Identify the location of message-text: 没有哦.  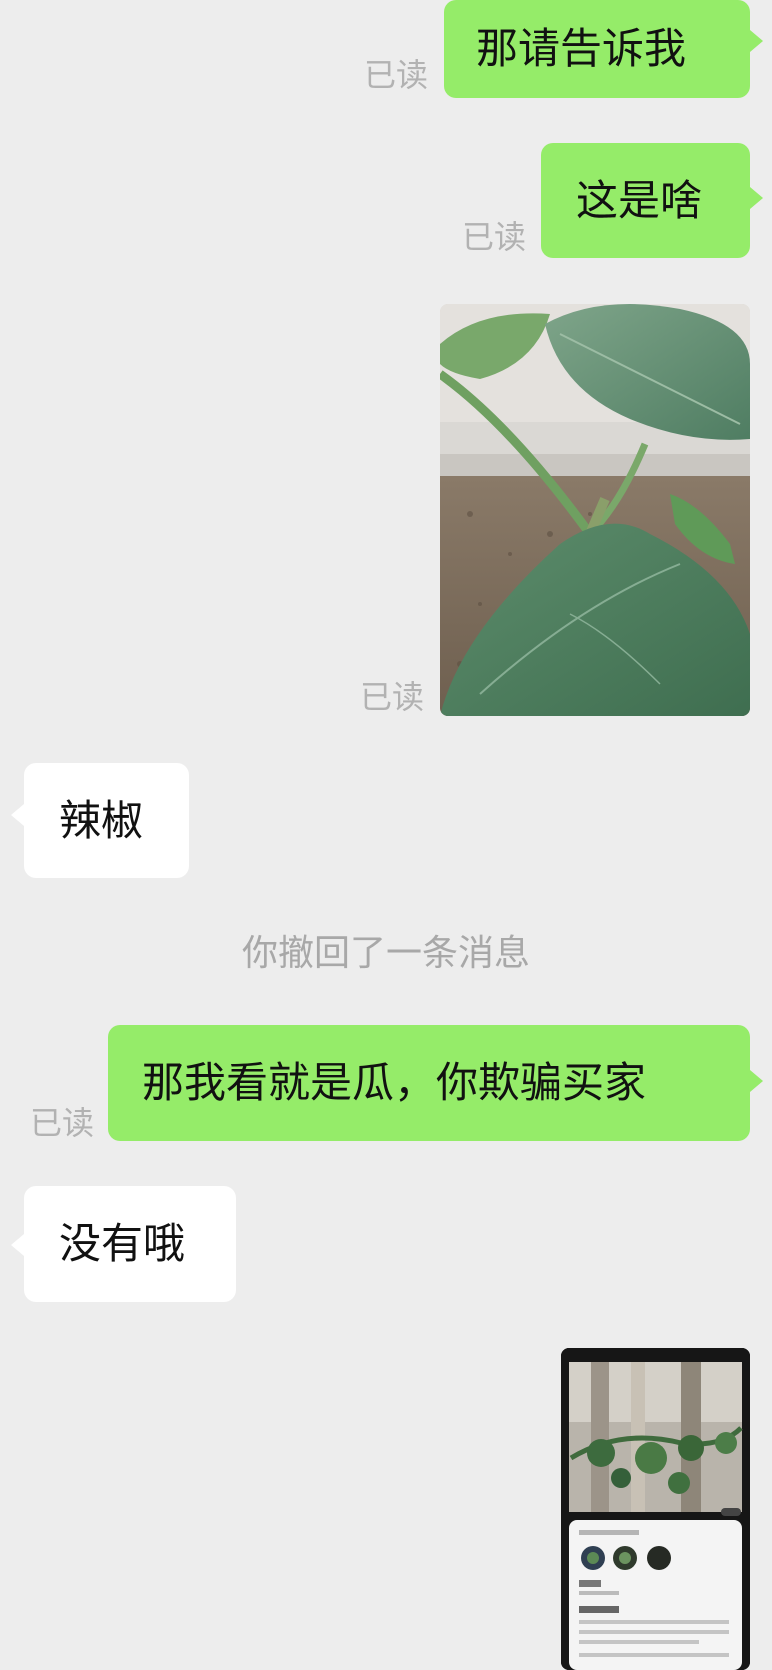
(122, 1243).